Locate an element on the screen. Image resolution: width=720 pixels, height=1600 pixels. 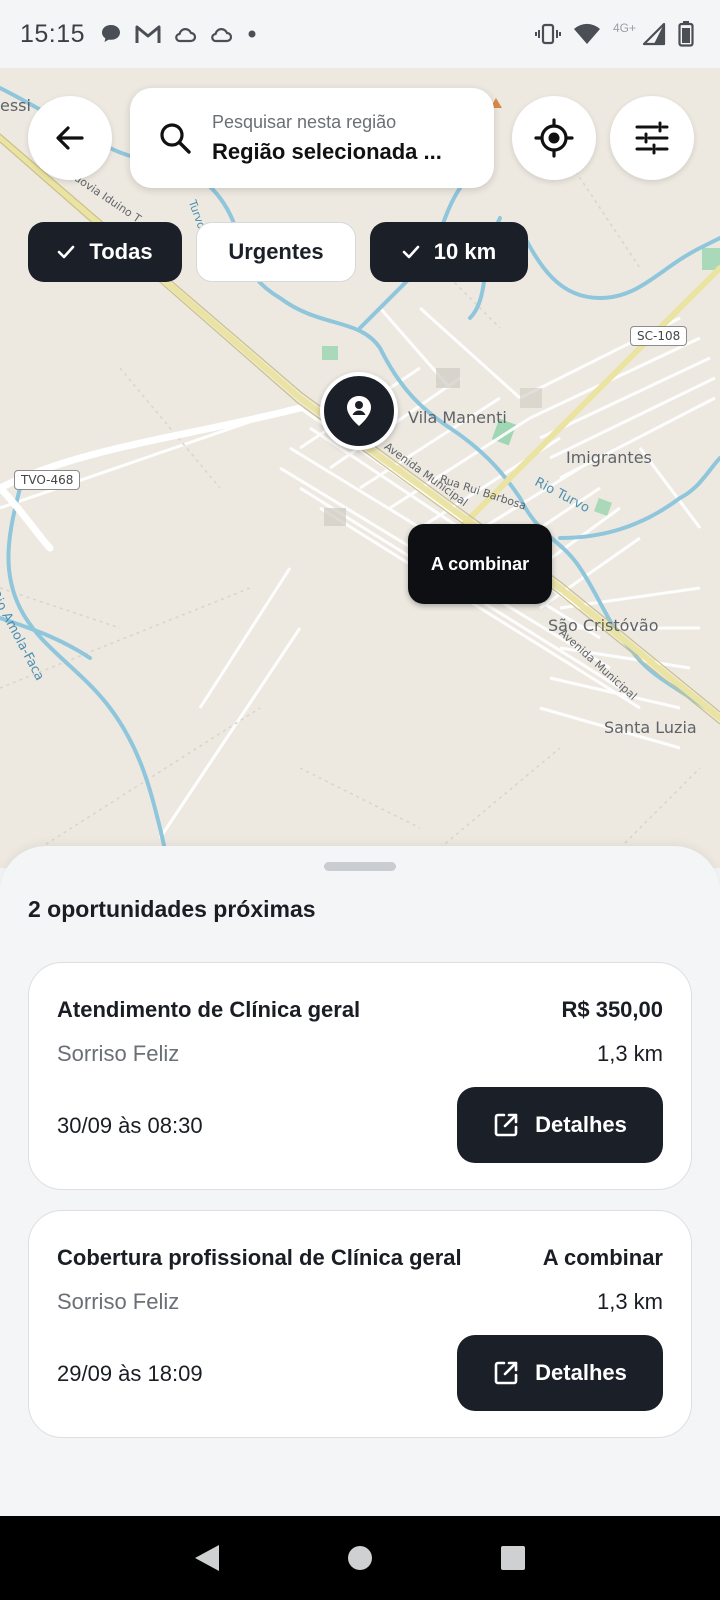
card-title: Atendimento de Clínica geral is located at coordinates (209, 1009).